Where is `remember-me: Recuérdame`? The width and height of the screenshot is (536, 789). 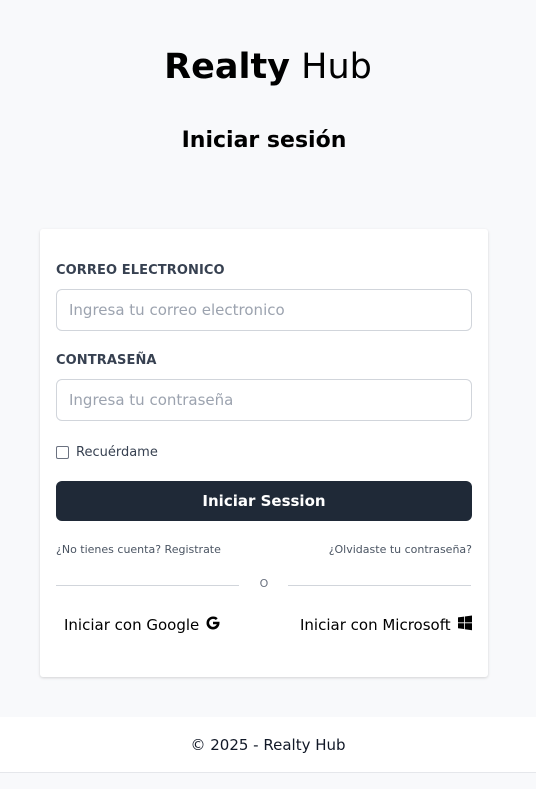
remember-me: Recuérdame is located at coordinates (107, 452).